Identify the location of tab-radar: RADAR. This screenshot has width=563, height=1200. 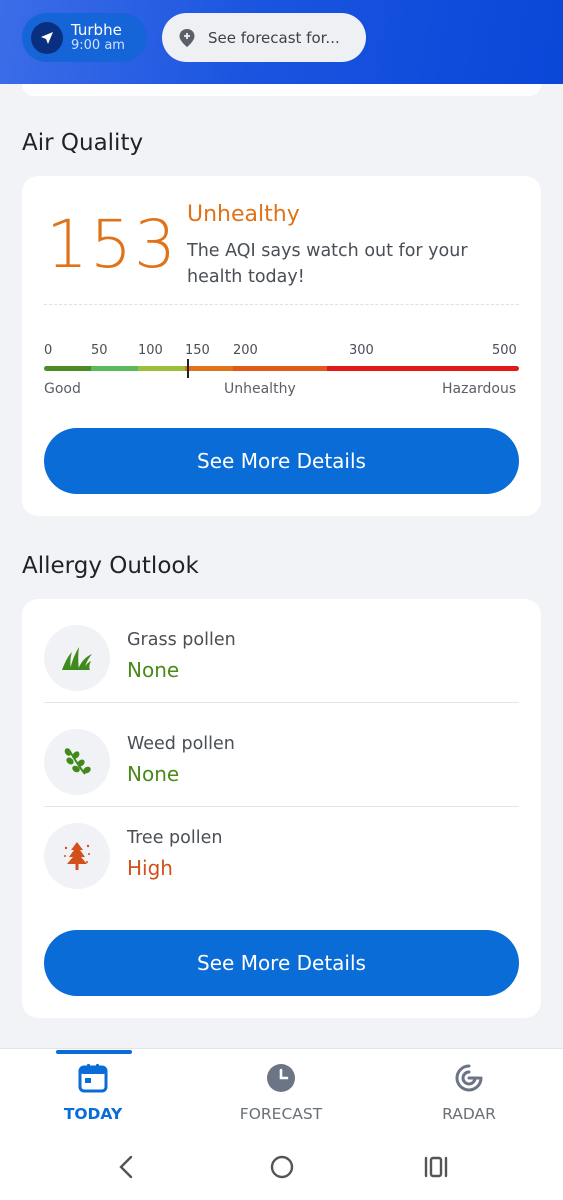
(469, 1093).